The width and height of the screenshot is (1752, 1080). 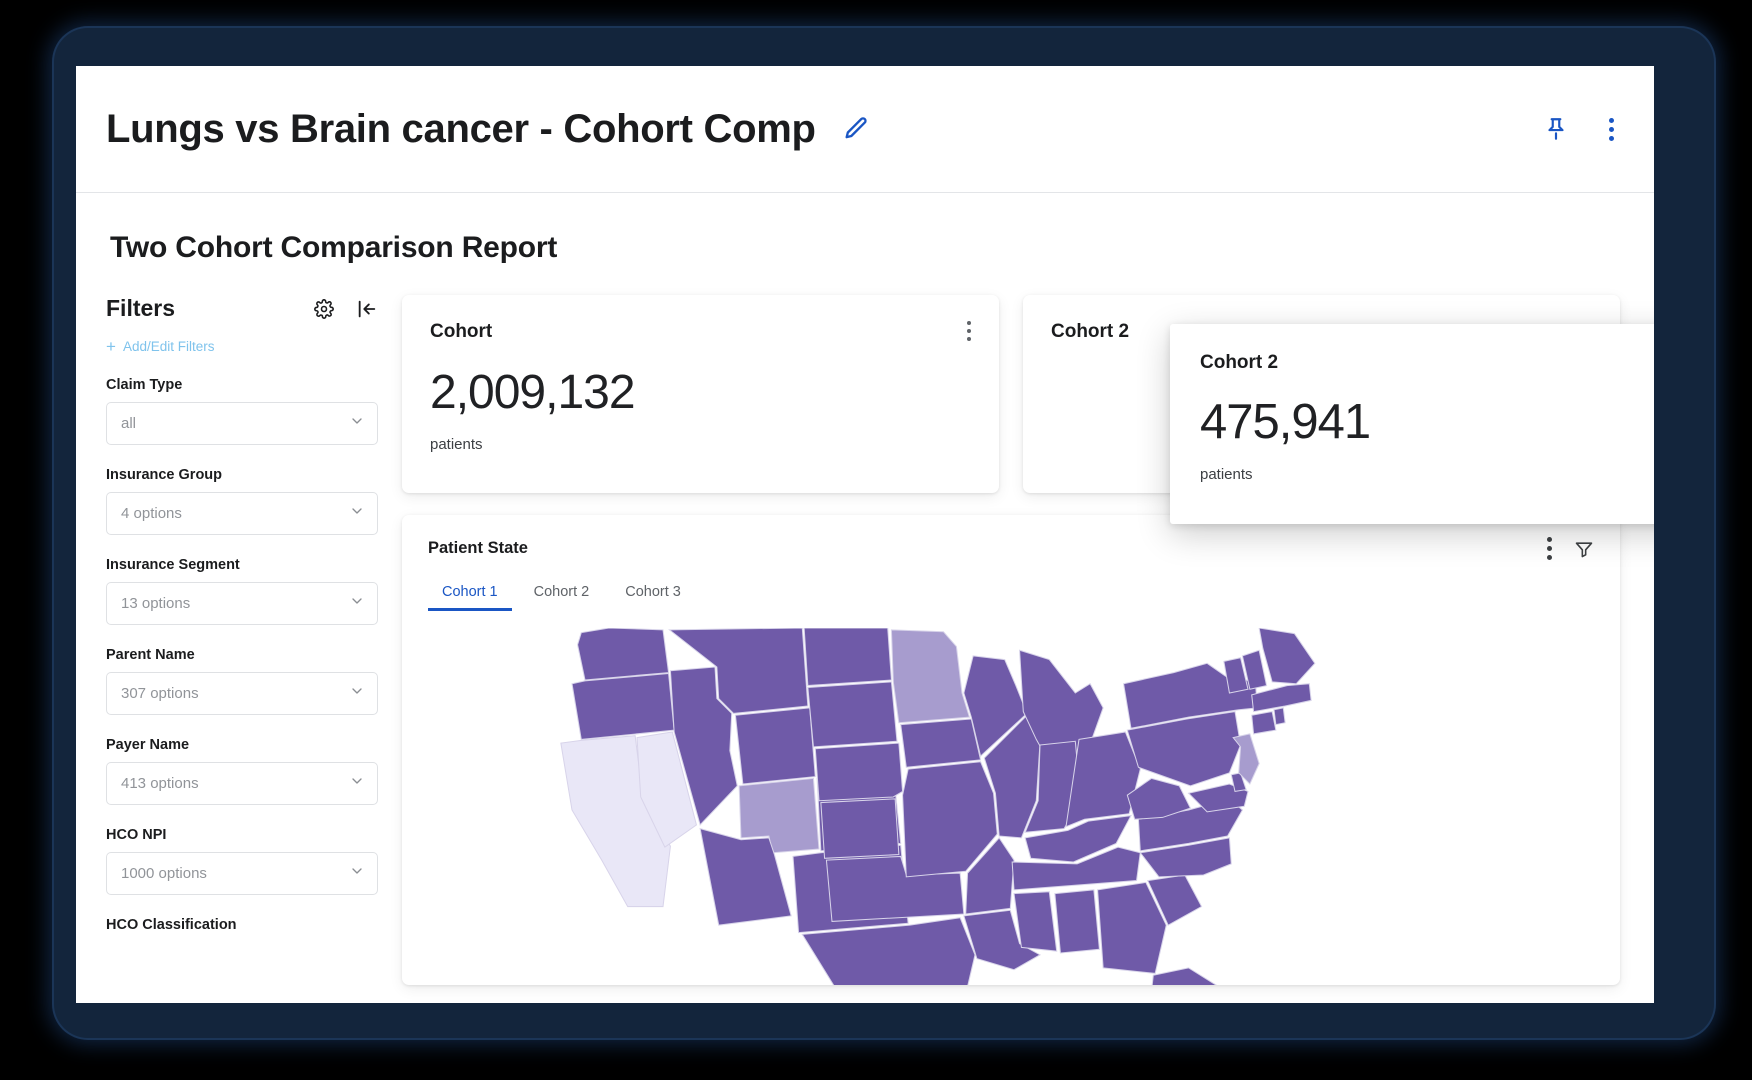 I want to click on filter-group-claim-type: Claim Type all, so click(x=242, y=411).